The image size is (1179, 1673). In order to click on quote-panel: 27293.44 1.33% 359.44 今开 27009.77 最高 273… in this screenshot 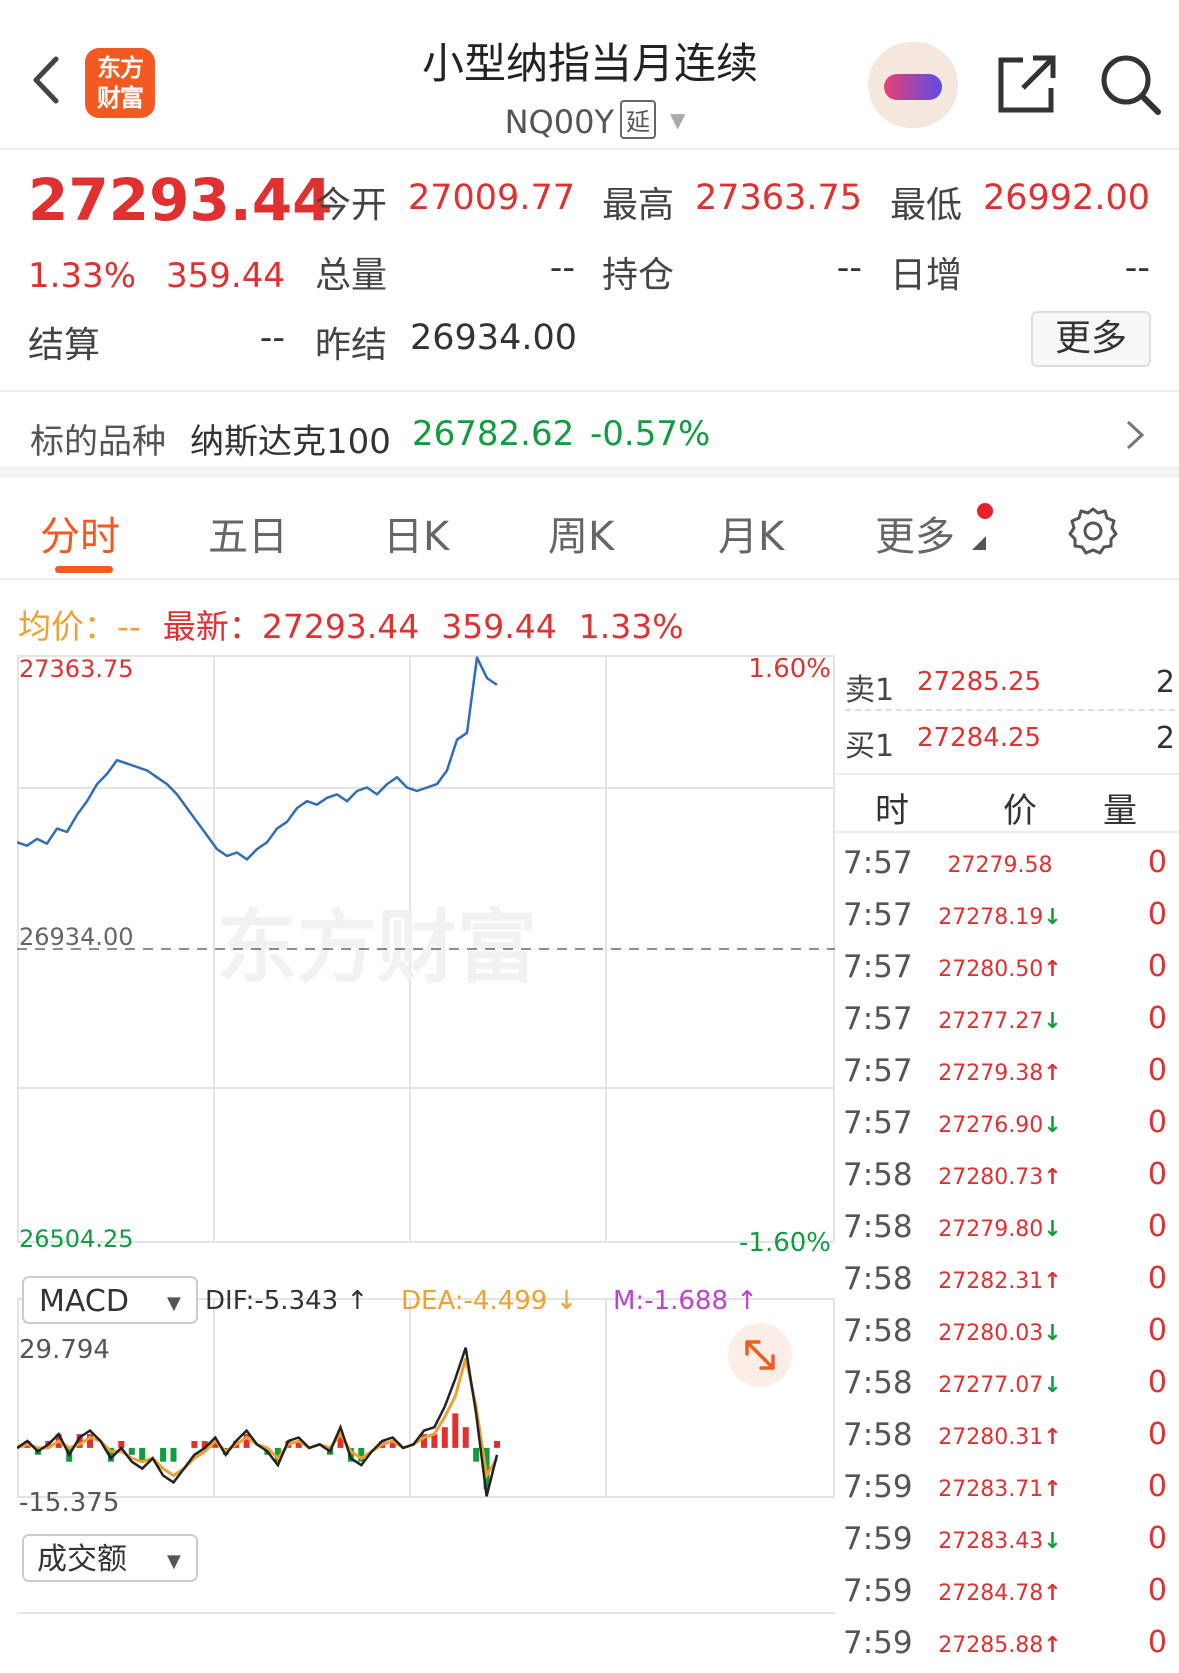, I will do `click(589, 272)`.